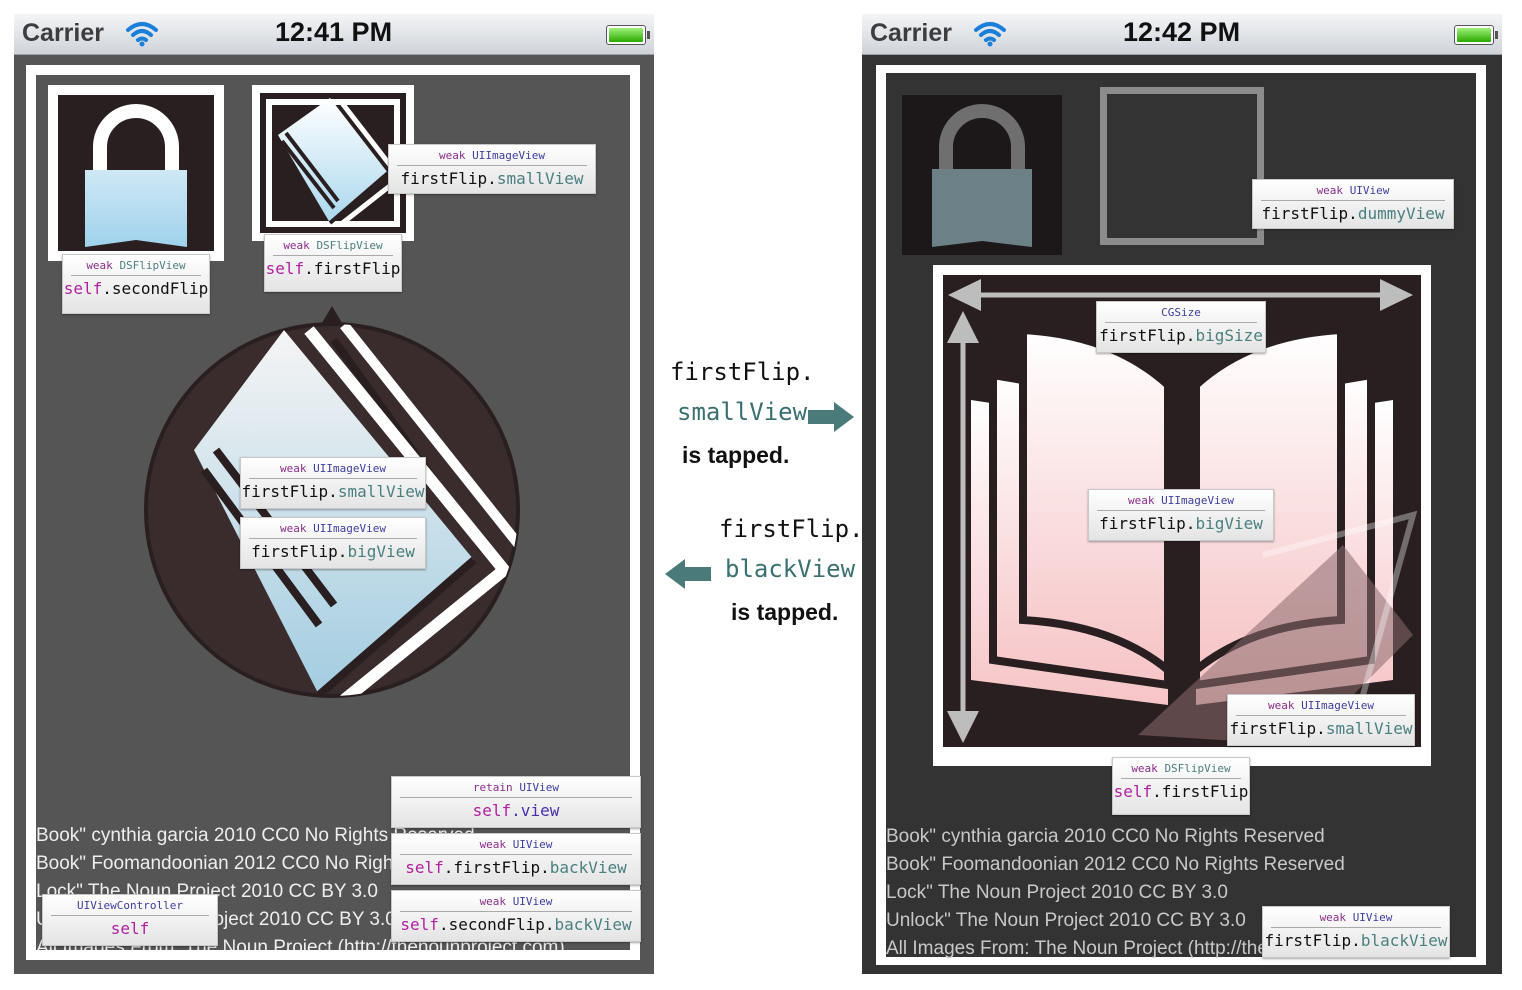  Describe the element at coordinates (130, 920) in the screenshot. I see `label-view-controller: UIViewController self` at that location.